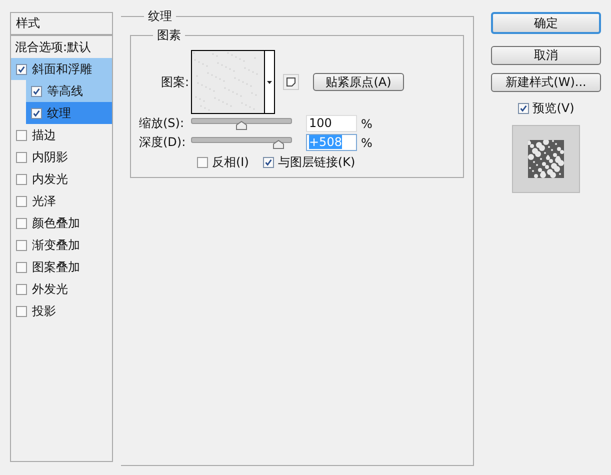  What do you see at coordinates (50, 157) in the screenshot?
I see `style-label: 内阴影` at bounding box center [50, 157].